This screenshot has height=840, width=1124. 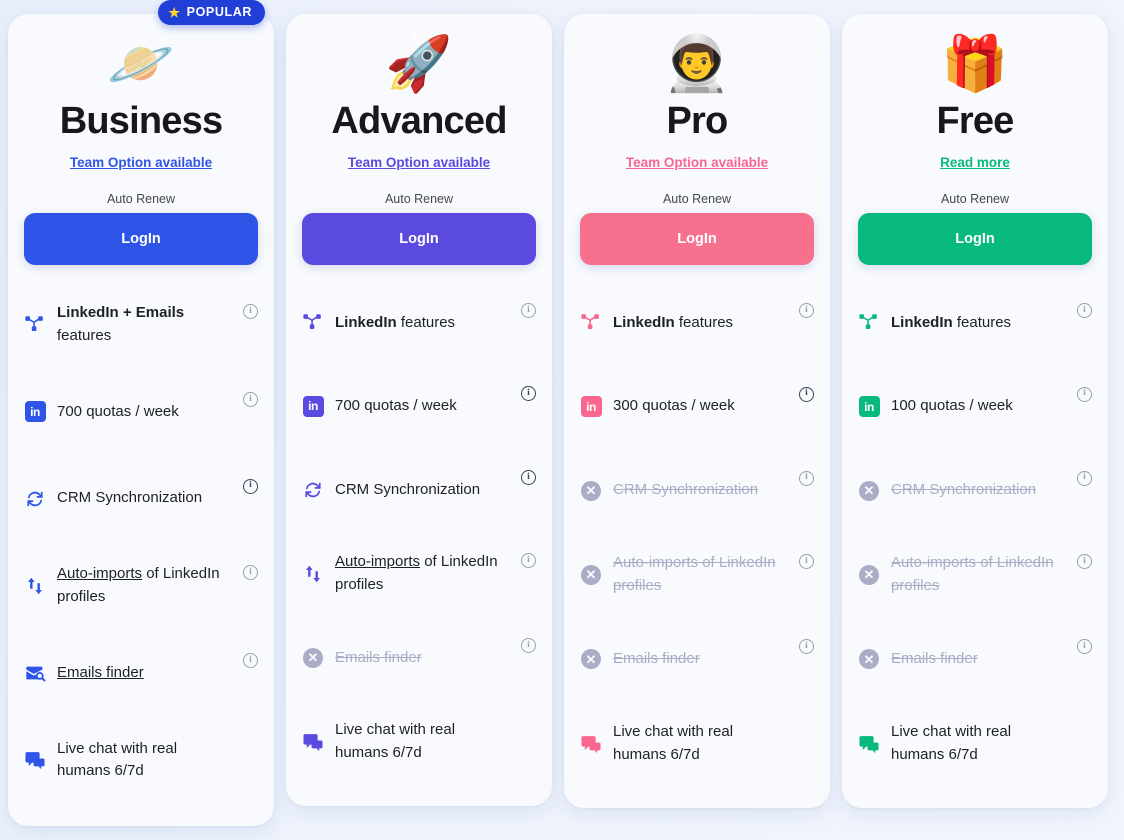 I want to click on feature-item: CRM Synchronization i, so click(x=141, y=499).